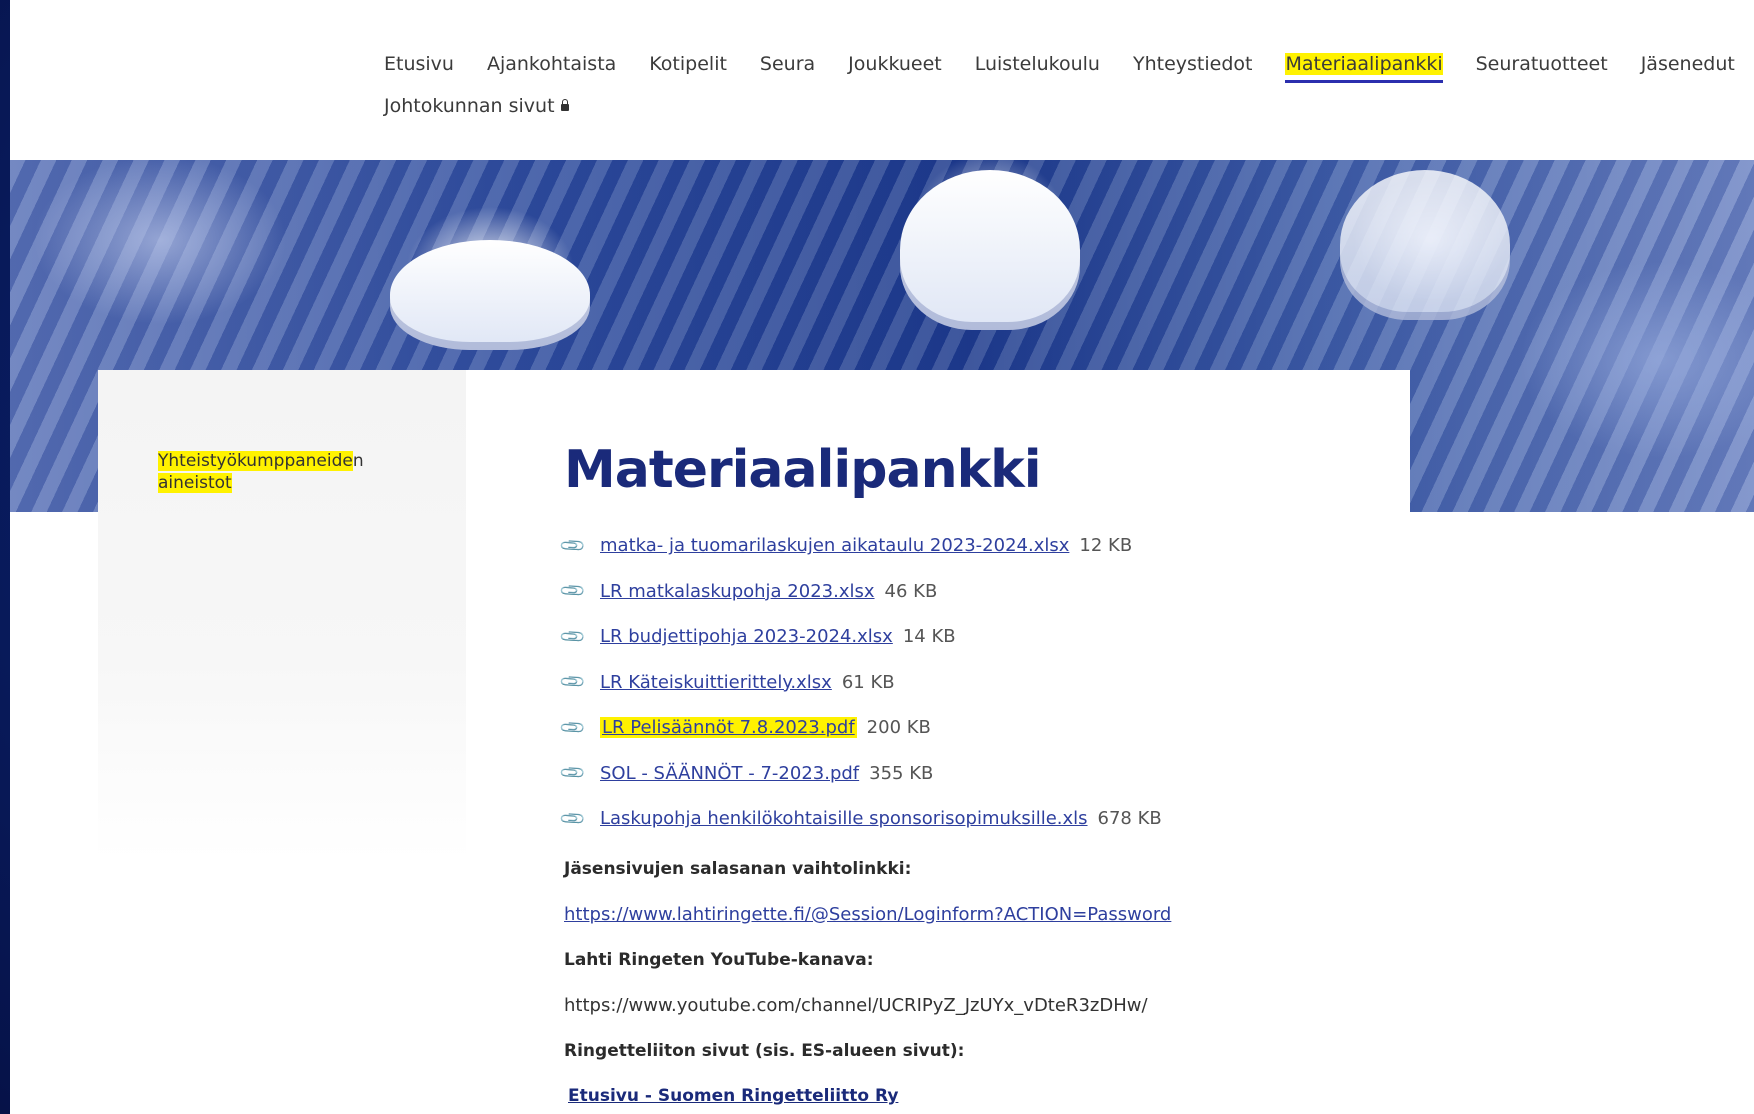 Image resolution: width=1754 pixels, height=1114 pixels. I want to click on nav-item-jasenedut: Jäsenedut, so click(1688, 66).